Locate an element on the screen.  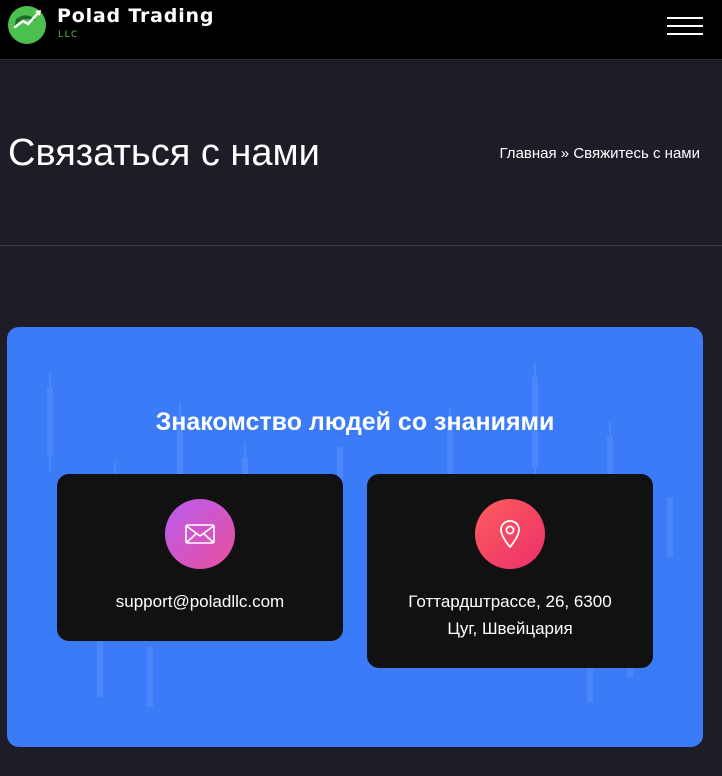
brand-name: Polad Trading is located at coordinates (135, 16).